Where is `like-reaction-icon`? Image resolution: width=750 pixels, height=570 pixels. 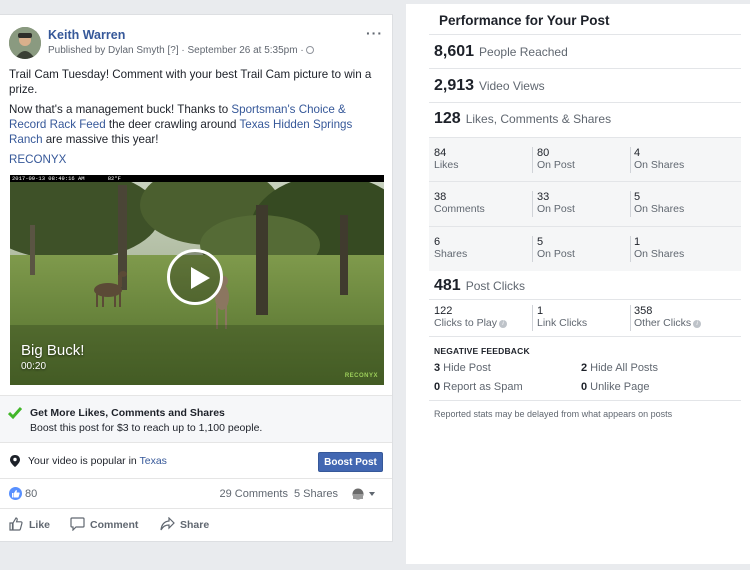 like-reaction-icon is located at coordinates (15, 493).